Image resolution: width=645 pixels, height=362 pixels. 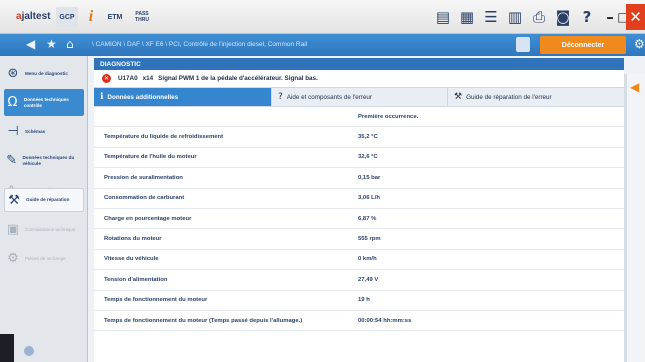 What do you see at coordinates (13, 229) in the screenshot?
I see `knowledge-icon: ▣` at bounding box center [13, 229].